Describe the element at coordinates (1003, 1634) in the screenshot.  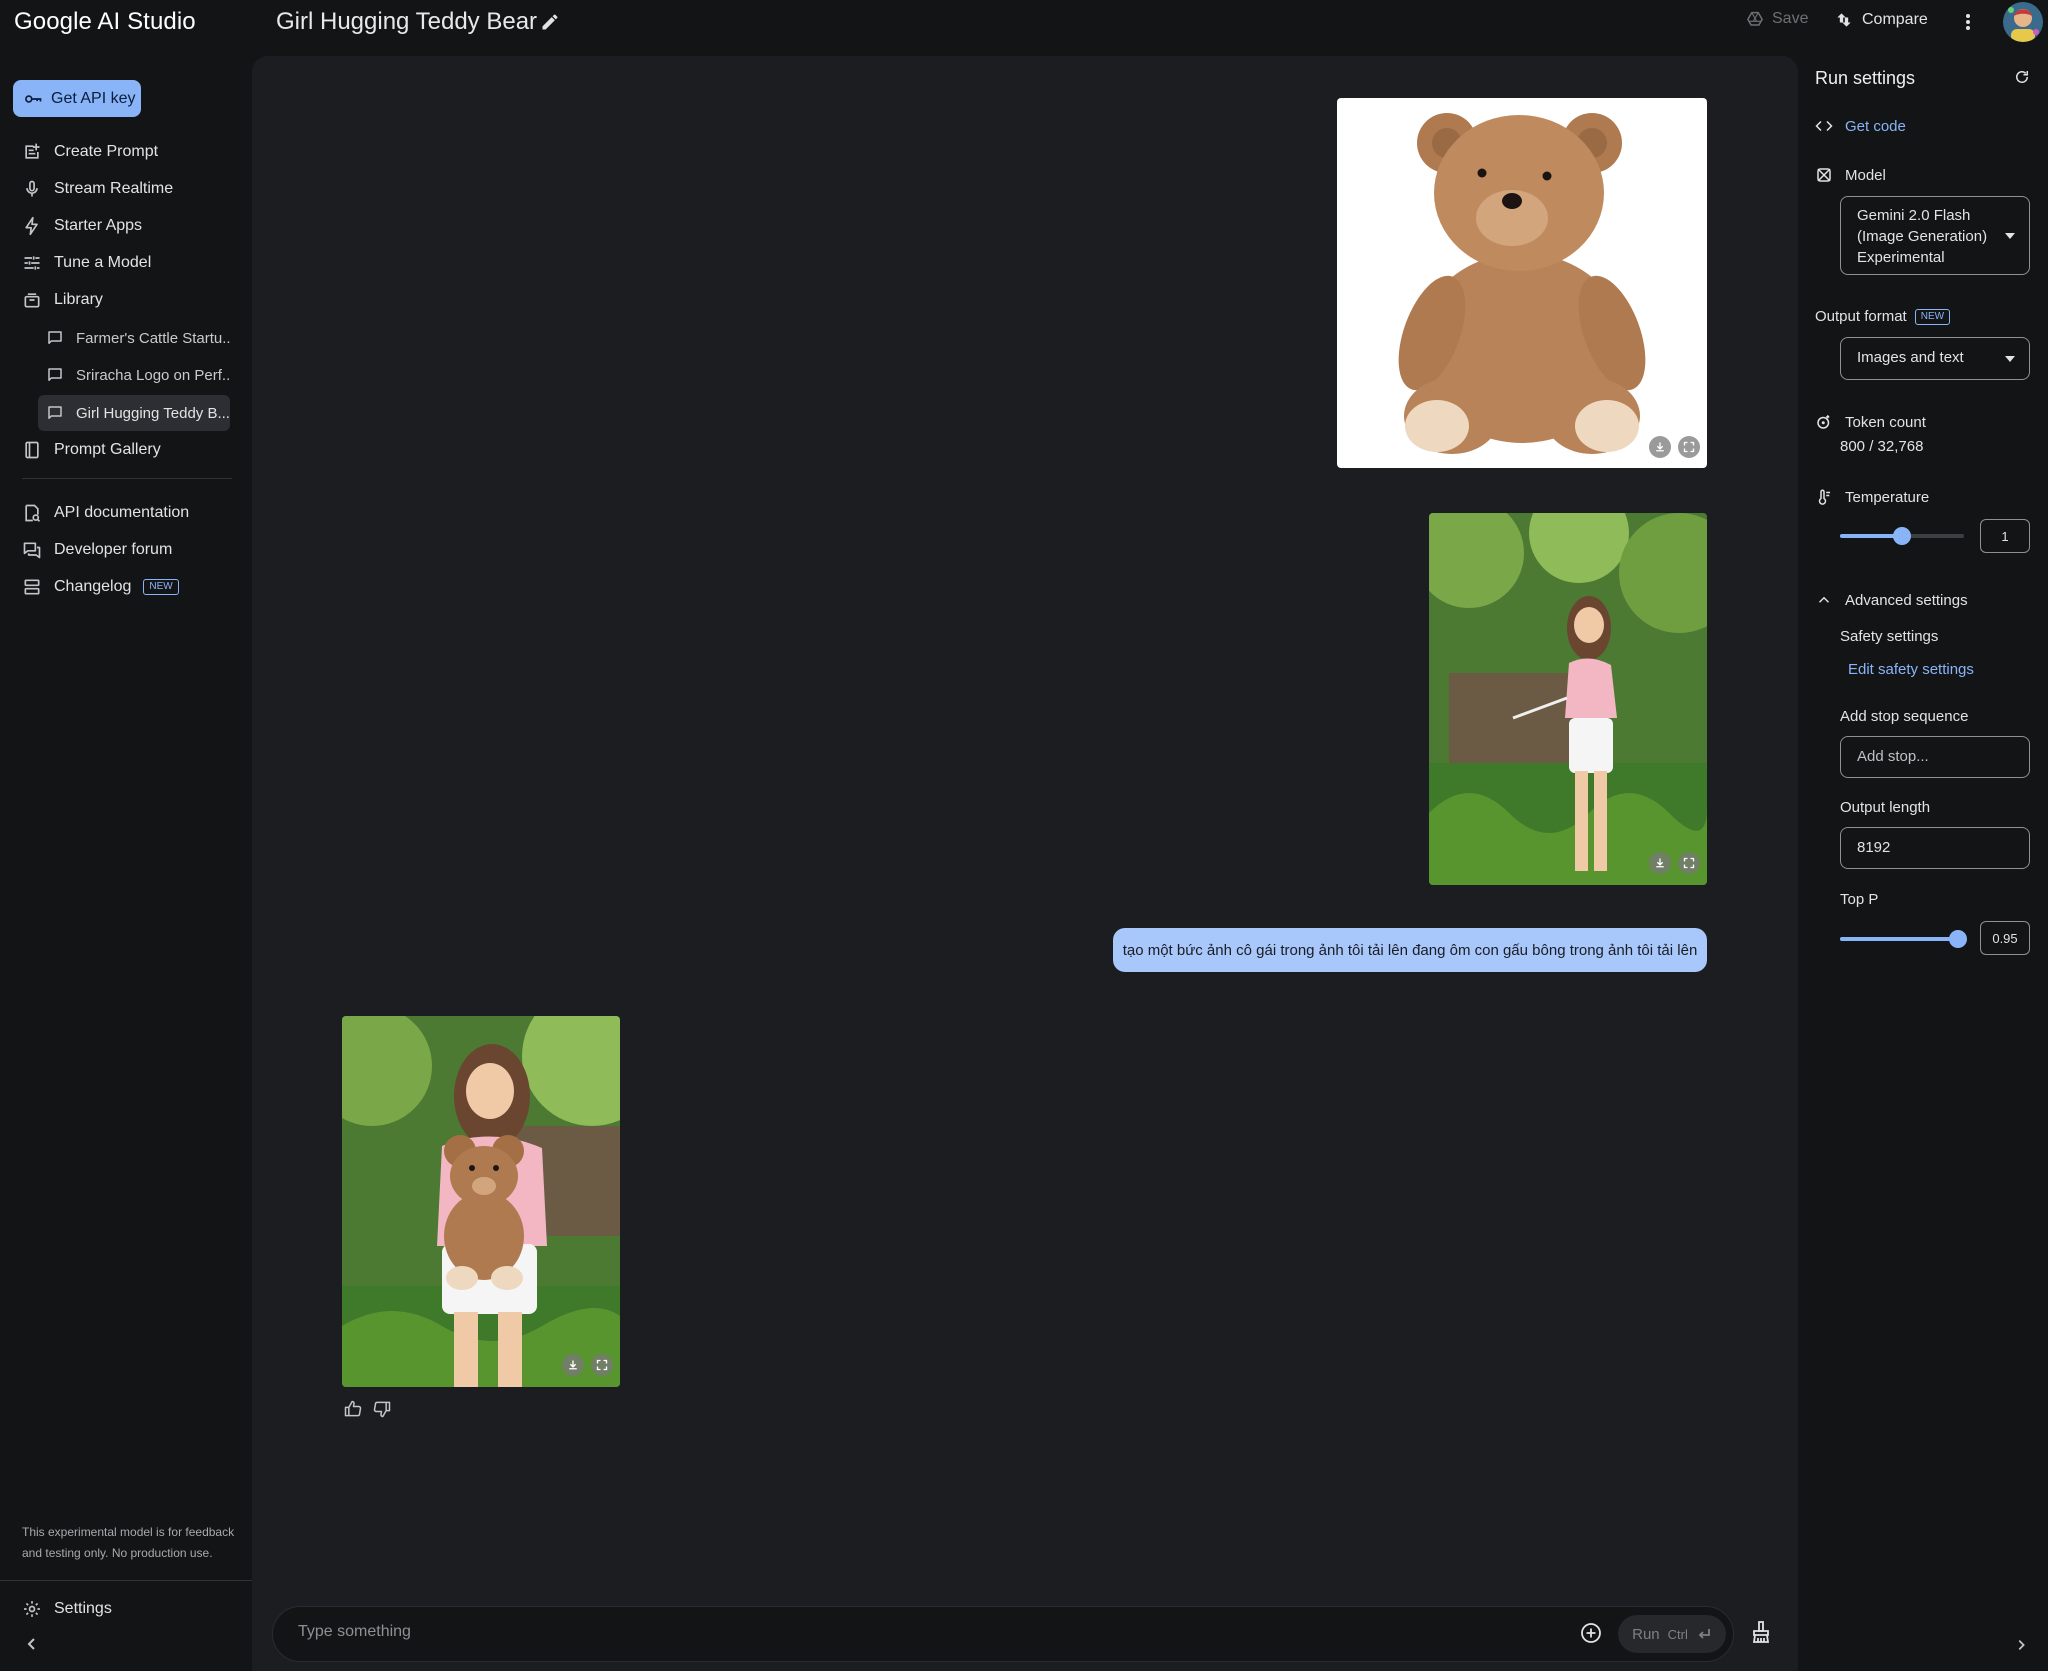
I see `prompt-input-container` at that location.